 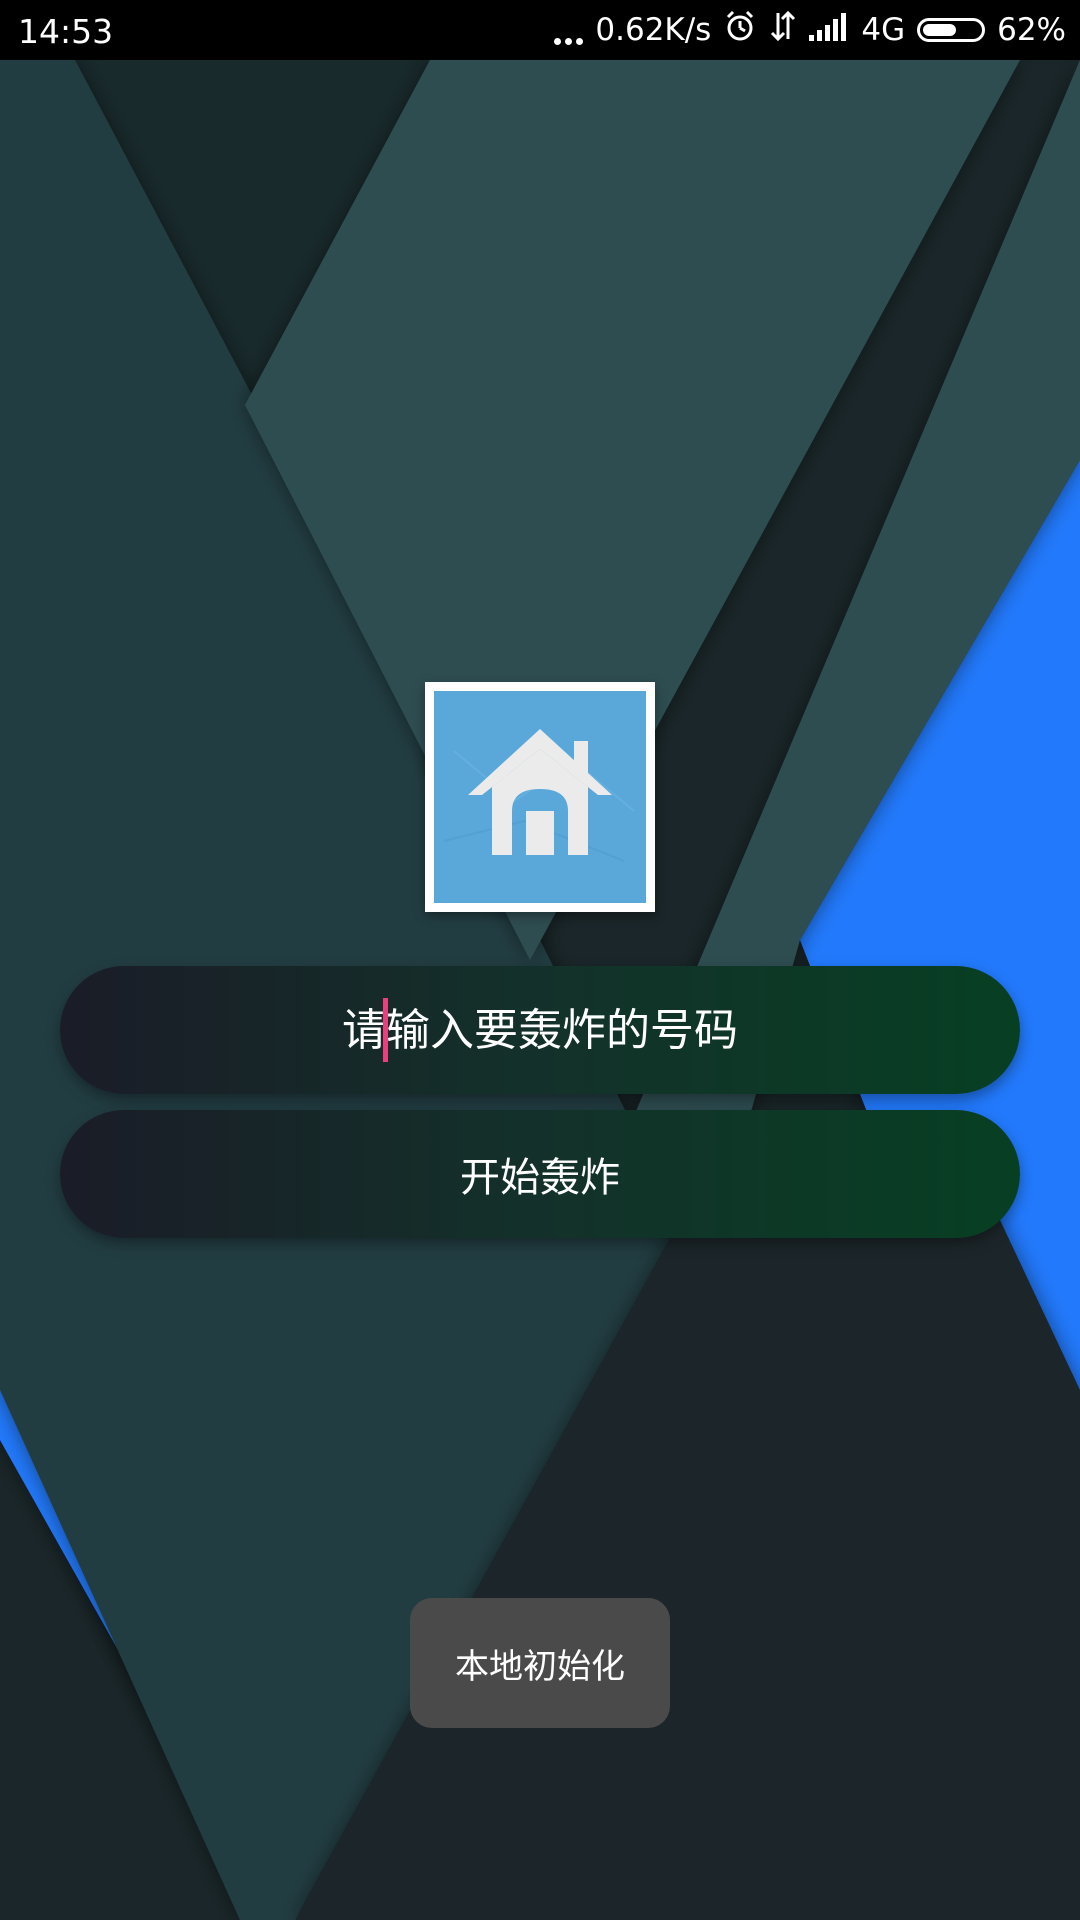 What do you see at coordinates (939, 30) in the screenshot?
I see `battery-level` at bounding box center [939, 30].